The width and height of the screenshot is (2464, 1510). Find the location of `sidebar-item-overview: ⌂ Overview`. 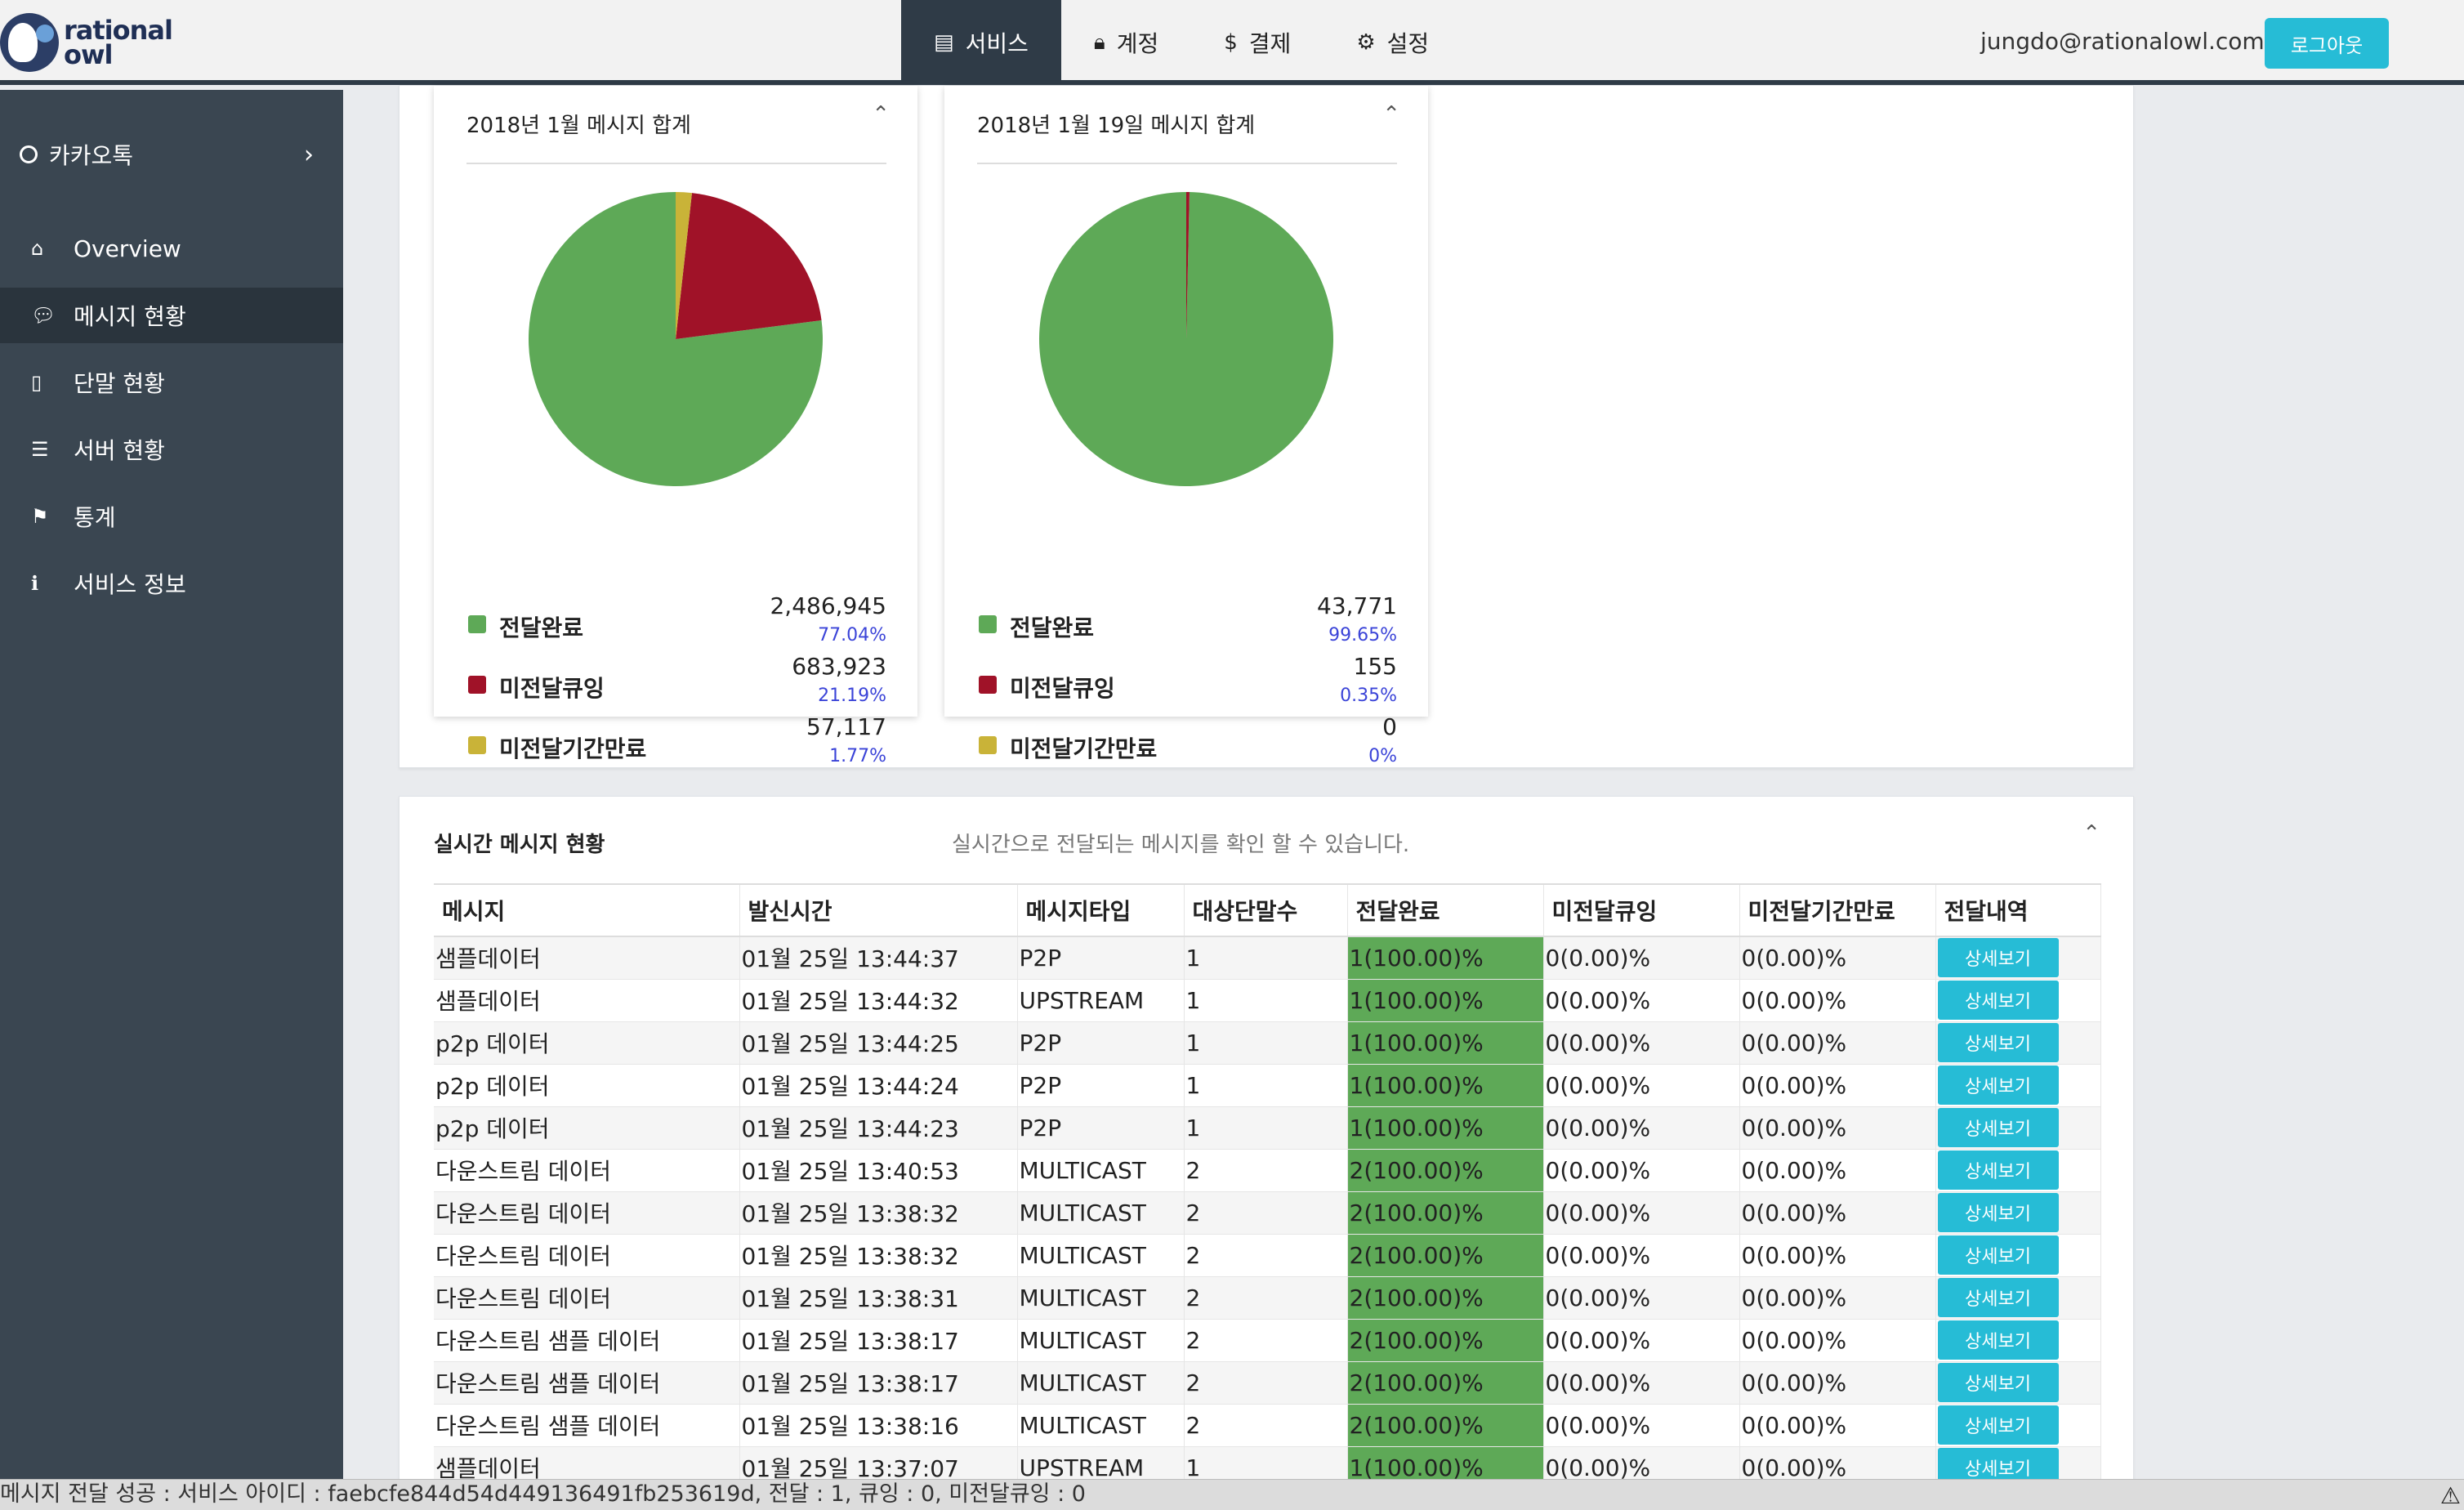

sidebar-item-overview: ⌂ Overview is located at coordinates (171, 248).